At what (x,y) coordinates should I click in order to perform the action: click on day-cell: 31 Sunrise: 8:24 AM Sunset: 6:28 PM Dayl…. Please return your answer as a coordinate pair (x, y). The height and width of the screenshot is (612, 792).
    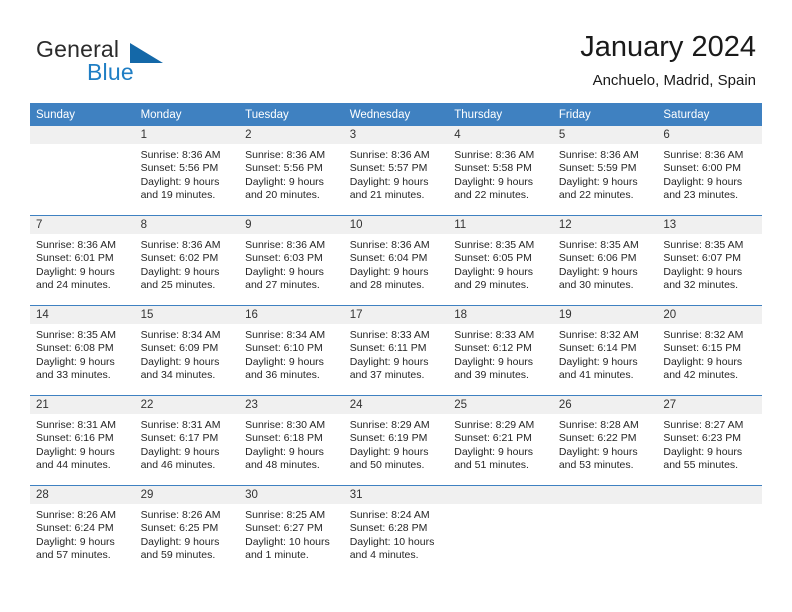
    Looking at the image, I should click on (396, 530).